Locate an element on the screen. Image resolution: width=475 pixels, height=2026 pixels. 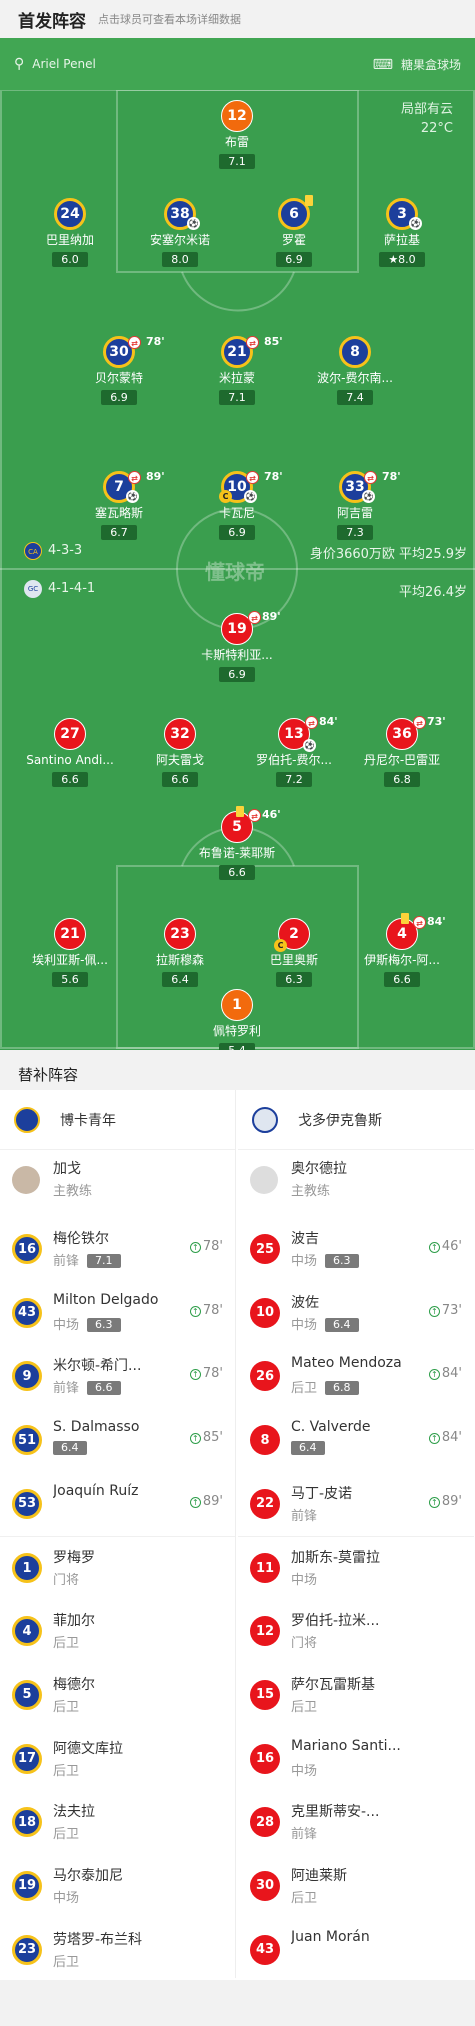
sub-player-number: 25 is located at coordinates (265, 1249).